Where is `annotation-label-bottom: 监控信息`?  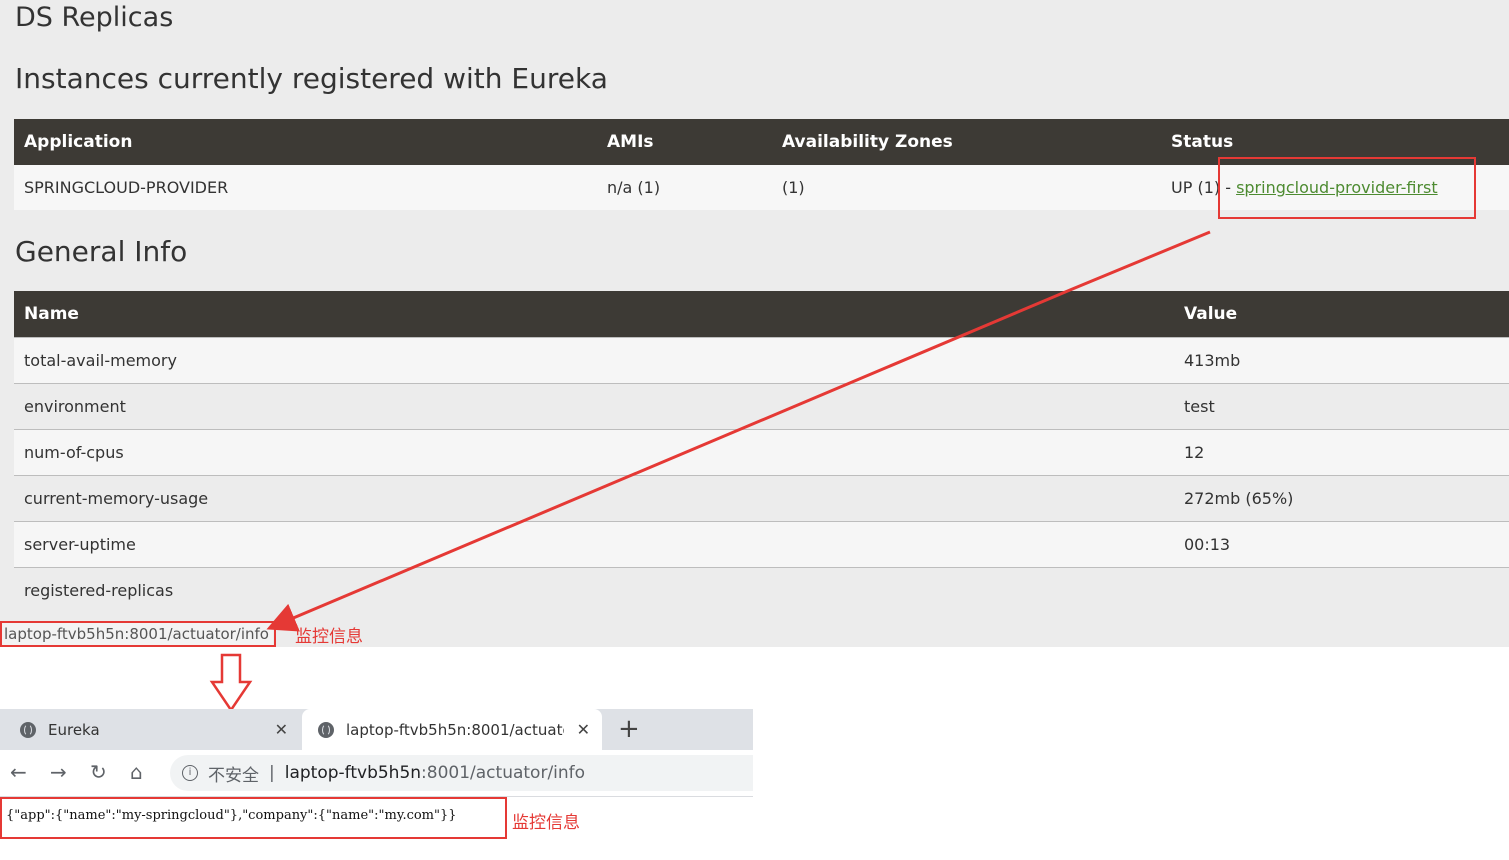 annotation-label-bottom: 监控信息 is located at coordinates (546, 823).